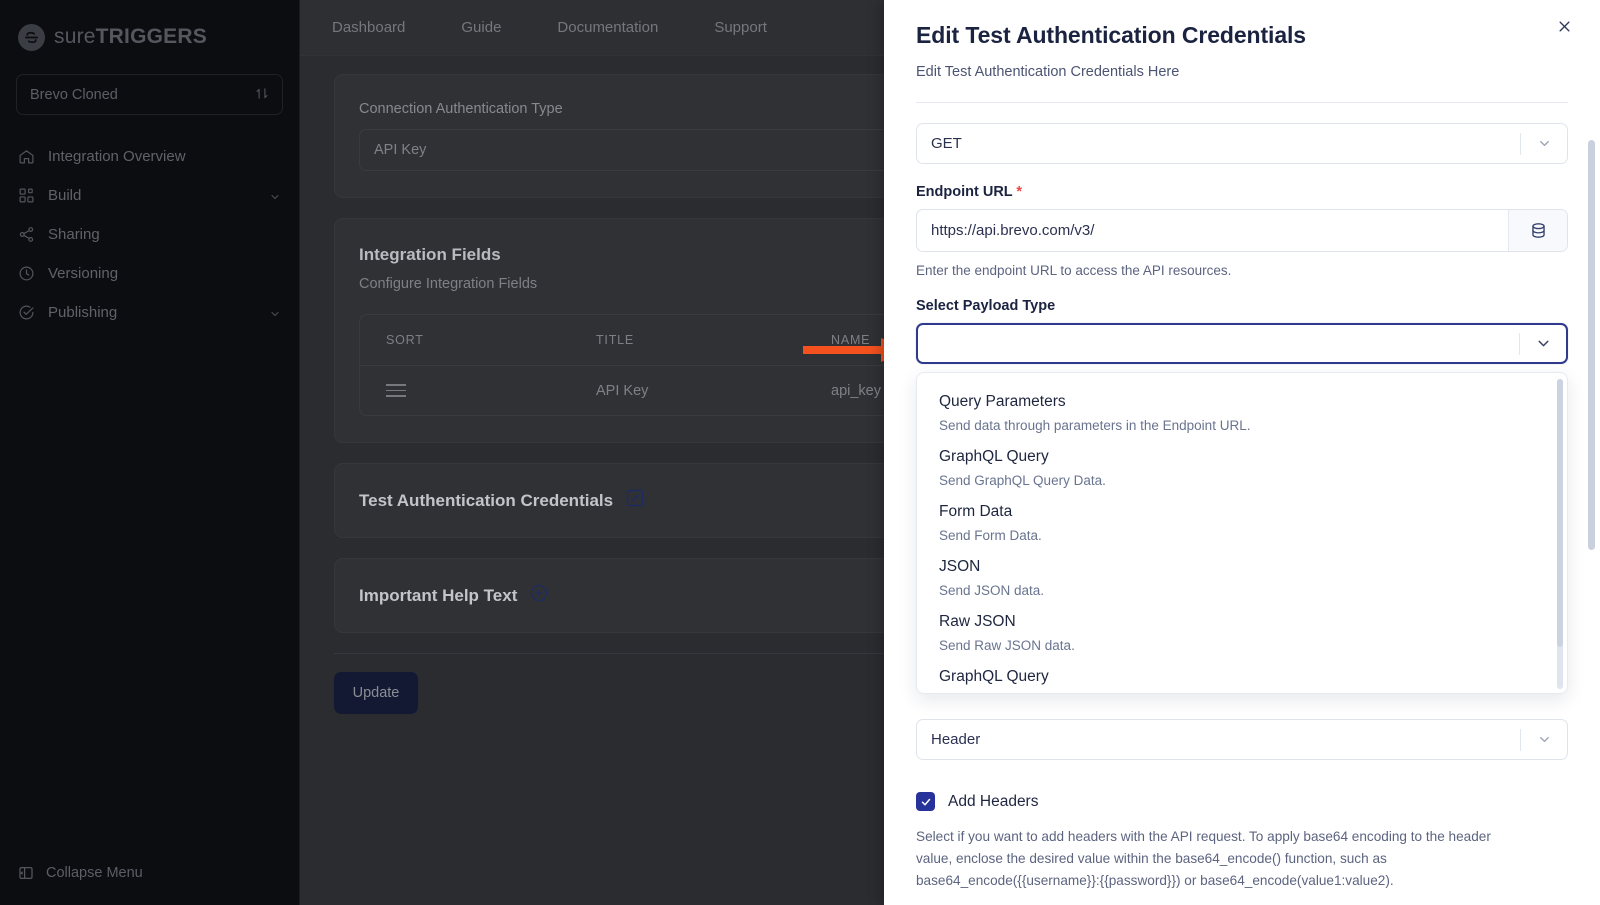  Describe the element at coordinates (1019, 192) in the screenshot. I see `required-marker: *` at that location.